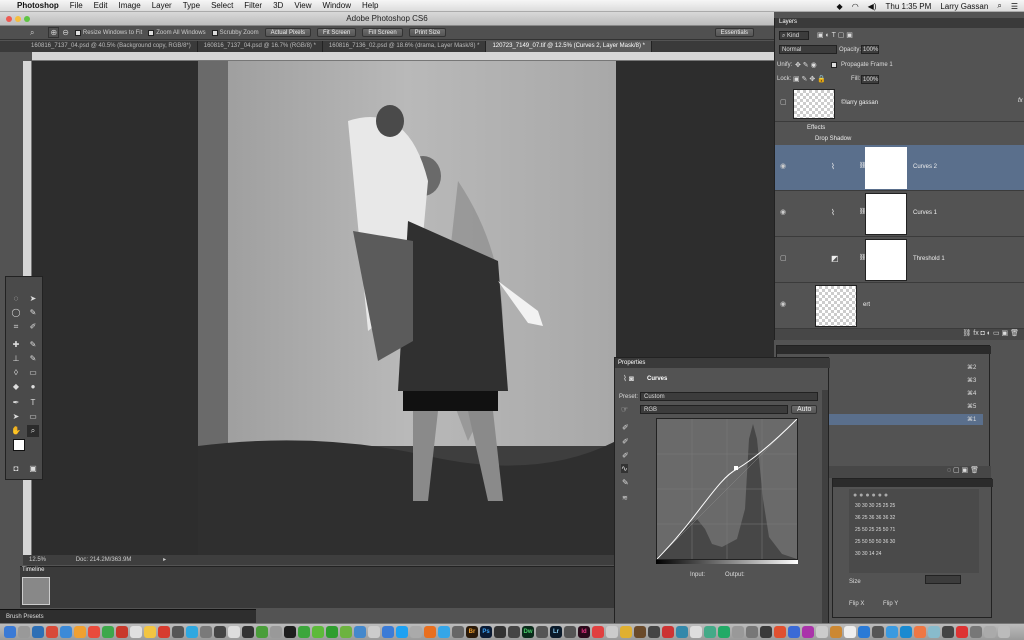 The image size is (1024, 640). I want to click on eyedropper-tool-icon: ✐, so click(33, 327).